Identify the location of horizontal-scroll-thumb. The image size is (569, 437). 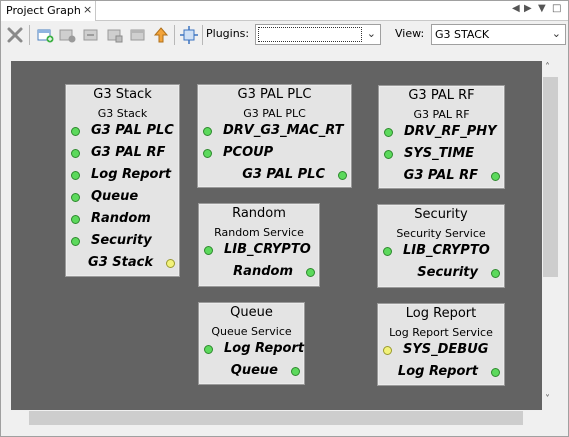
(276, 418).